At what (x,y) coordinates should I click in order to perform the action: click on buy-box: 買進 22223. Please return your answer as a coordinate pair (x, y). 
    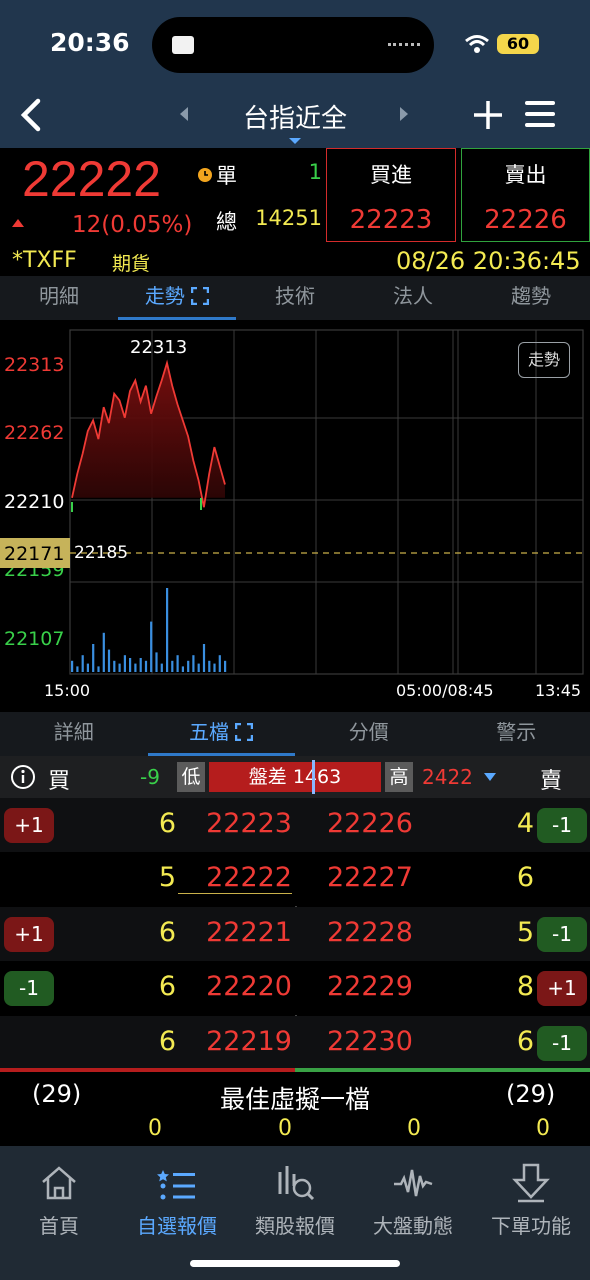
    Looking at the image, I should click on (391, 195).